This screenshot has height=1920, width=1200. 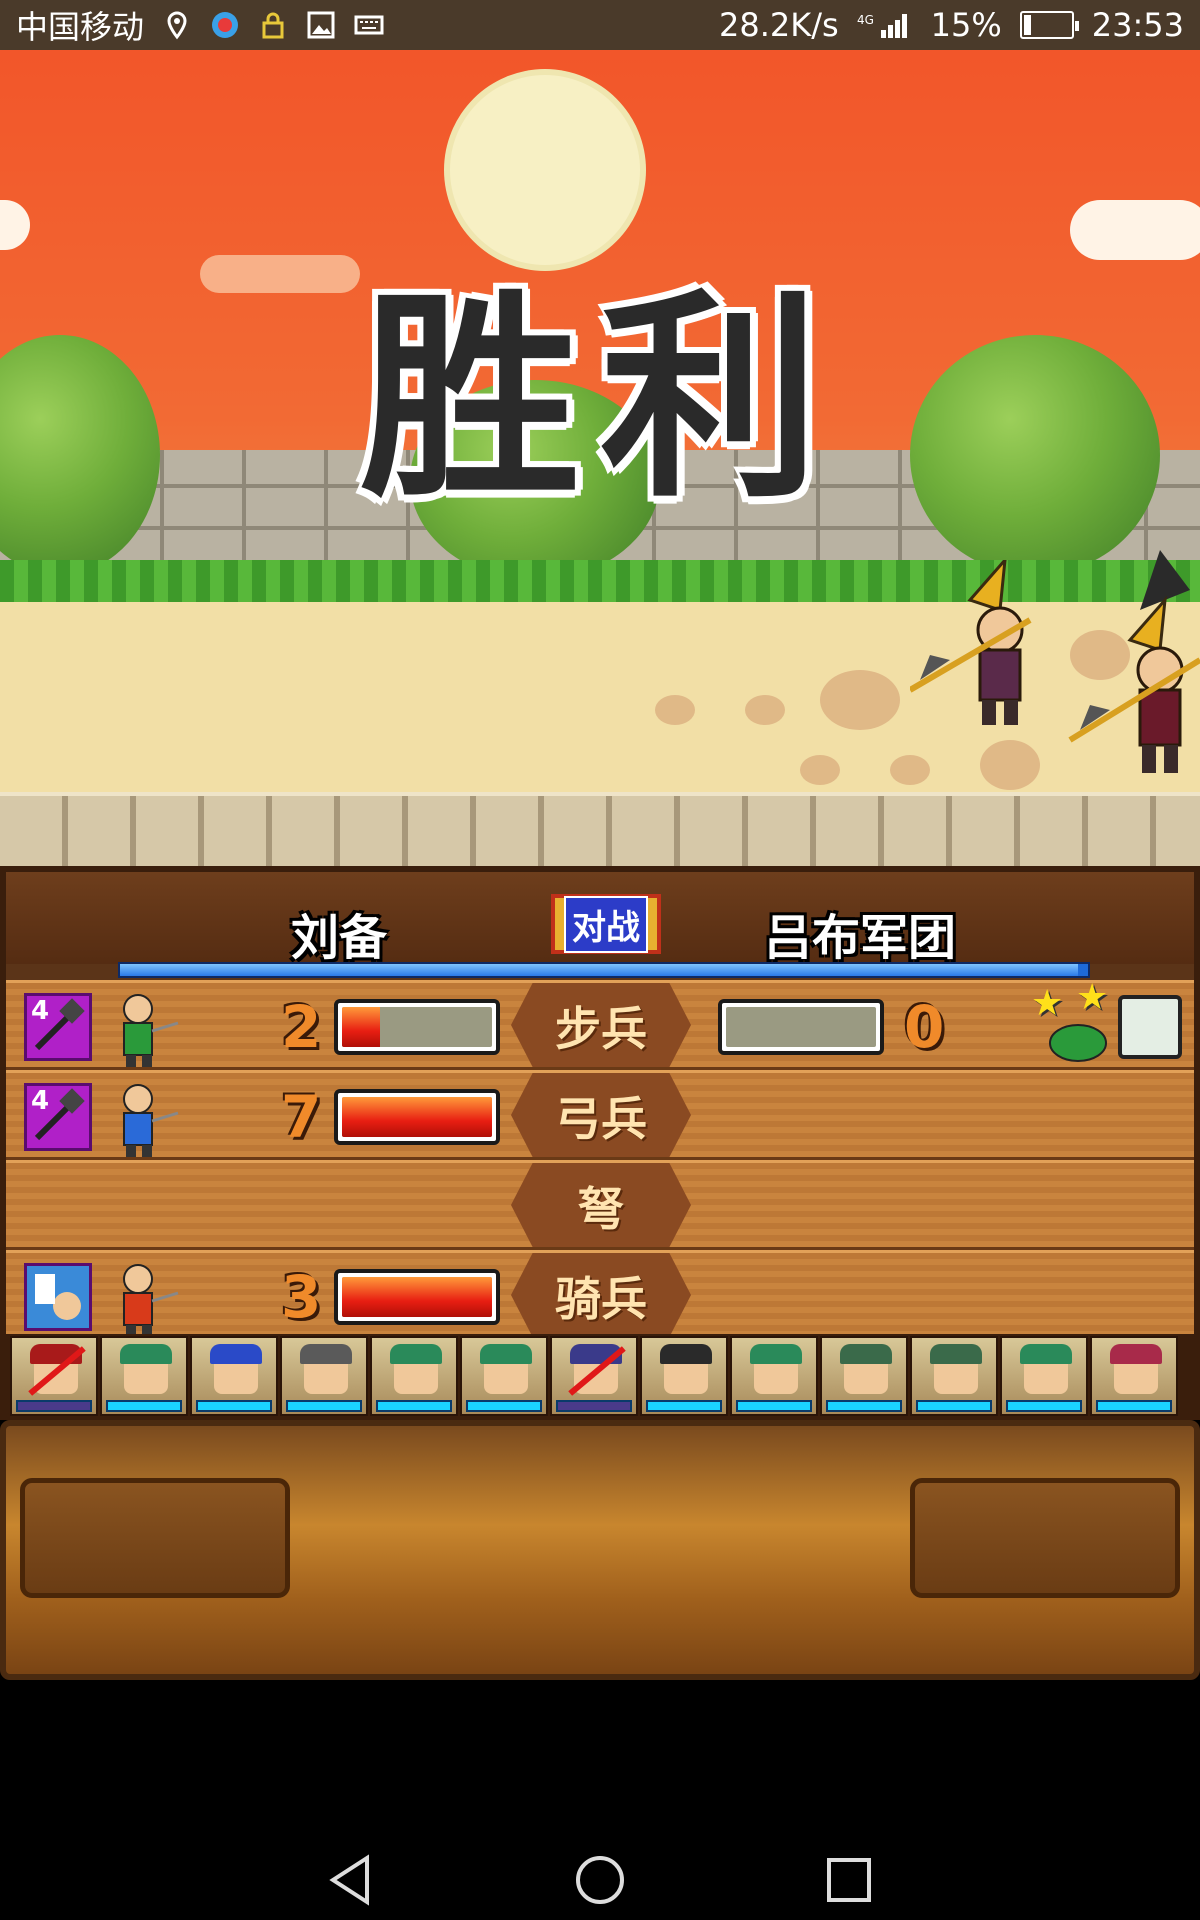 I want to click on battery-icon, so click(x=1049, y=25).